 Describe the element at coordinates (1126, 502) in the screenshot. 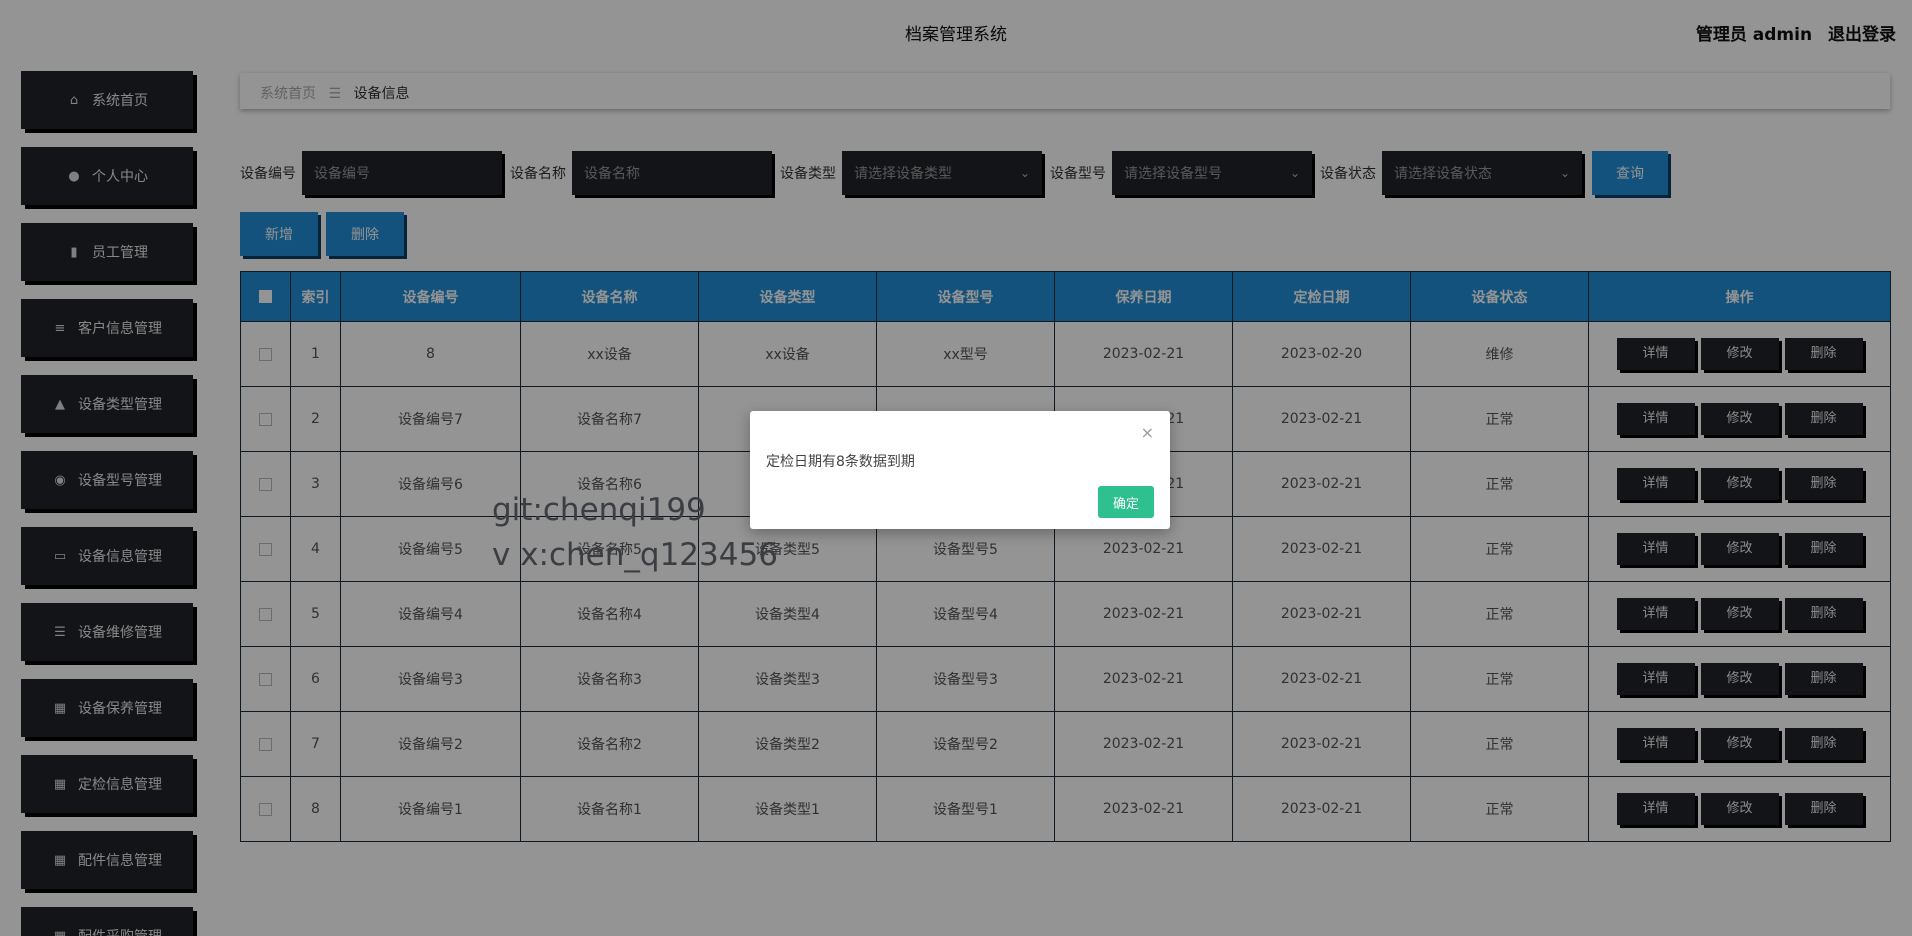

I see `confirm-button: 确定` at that location.